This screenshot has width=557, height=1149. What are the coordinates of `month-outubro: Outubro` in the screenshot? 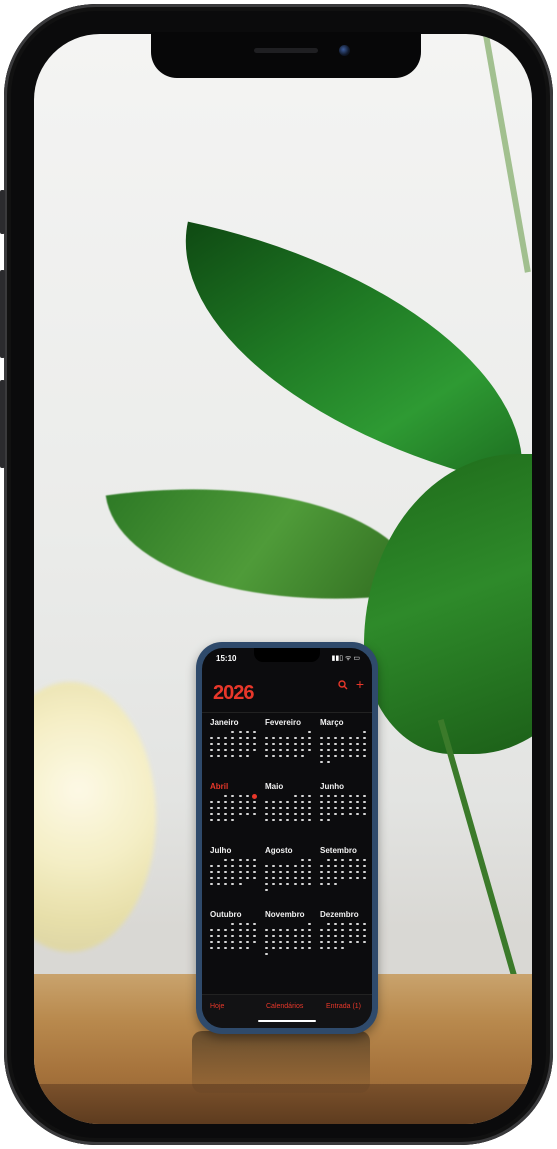 It's located at (233, 938).